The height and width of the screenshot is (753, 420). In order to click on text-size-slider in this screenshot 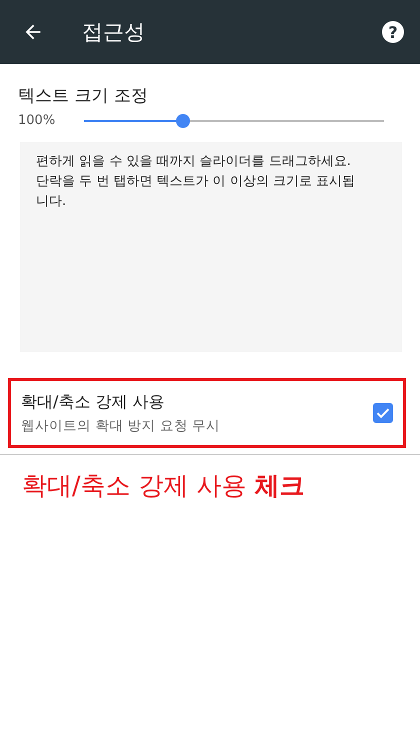, I will do `click(234, 121)`.